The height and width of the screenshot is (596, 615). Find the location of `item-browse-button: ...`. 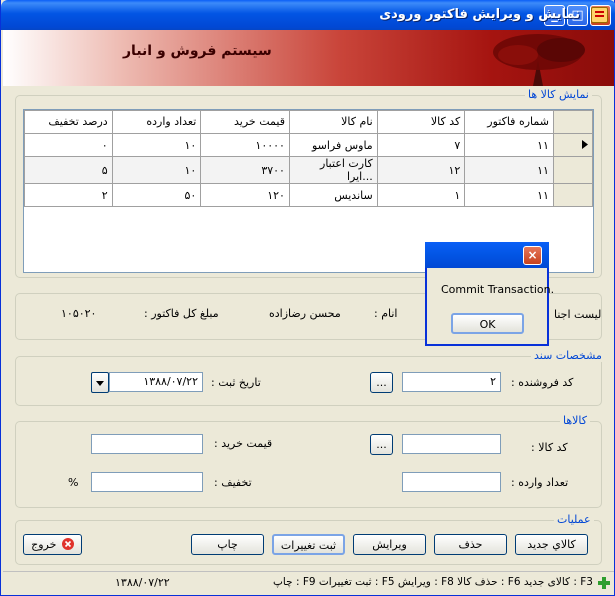

item-browse-button: ... is located at coordinates (381, 444).